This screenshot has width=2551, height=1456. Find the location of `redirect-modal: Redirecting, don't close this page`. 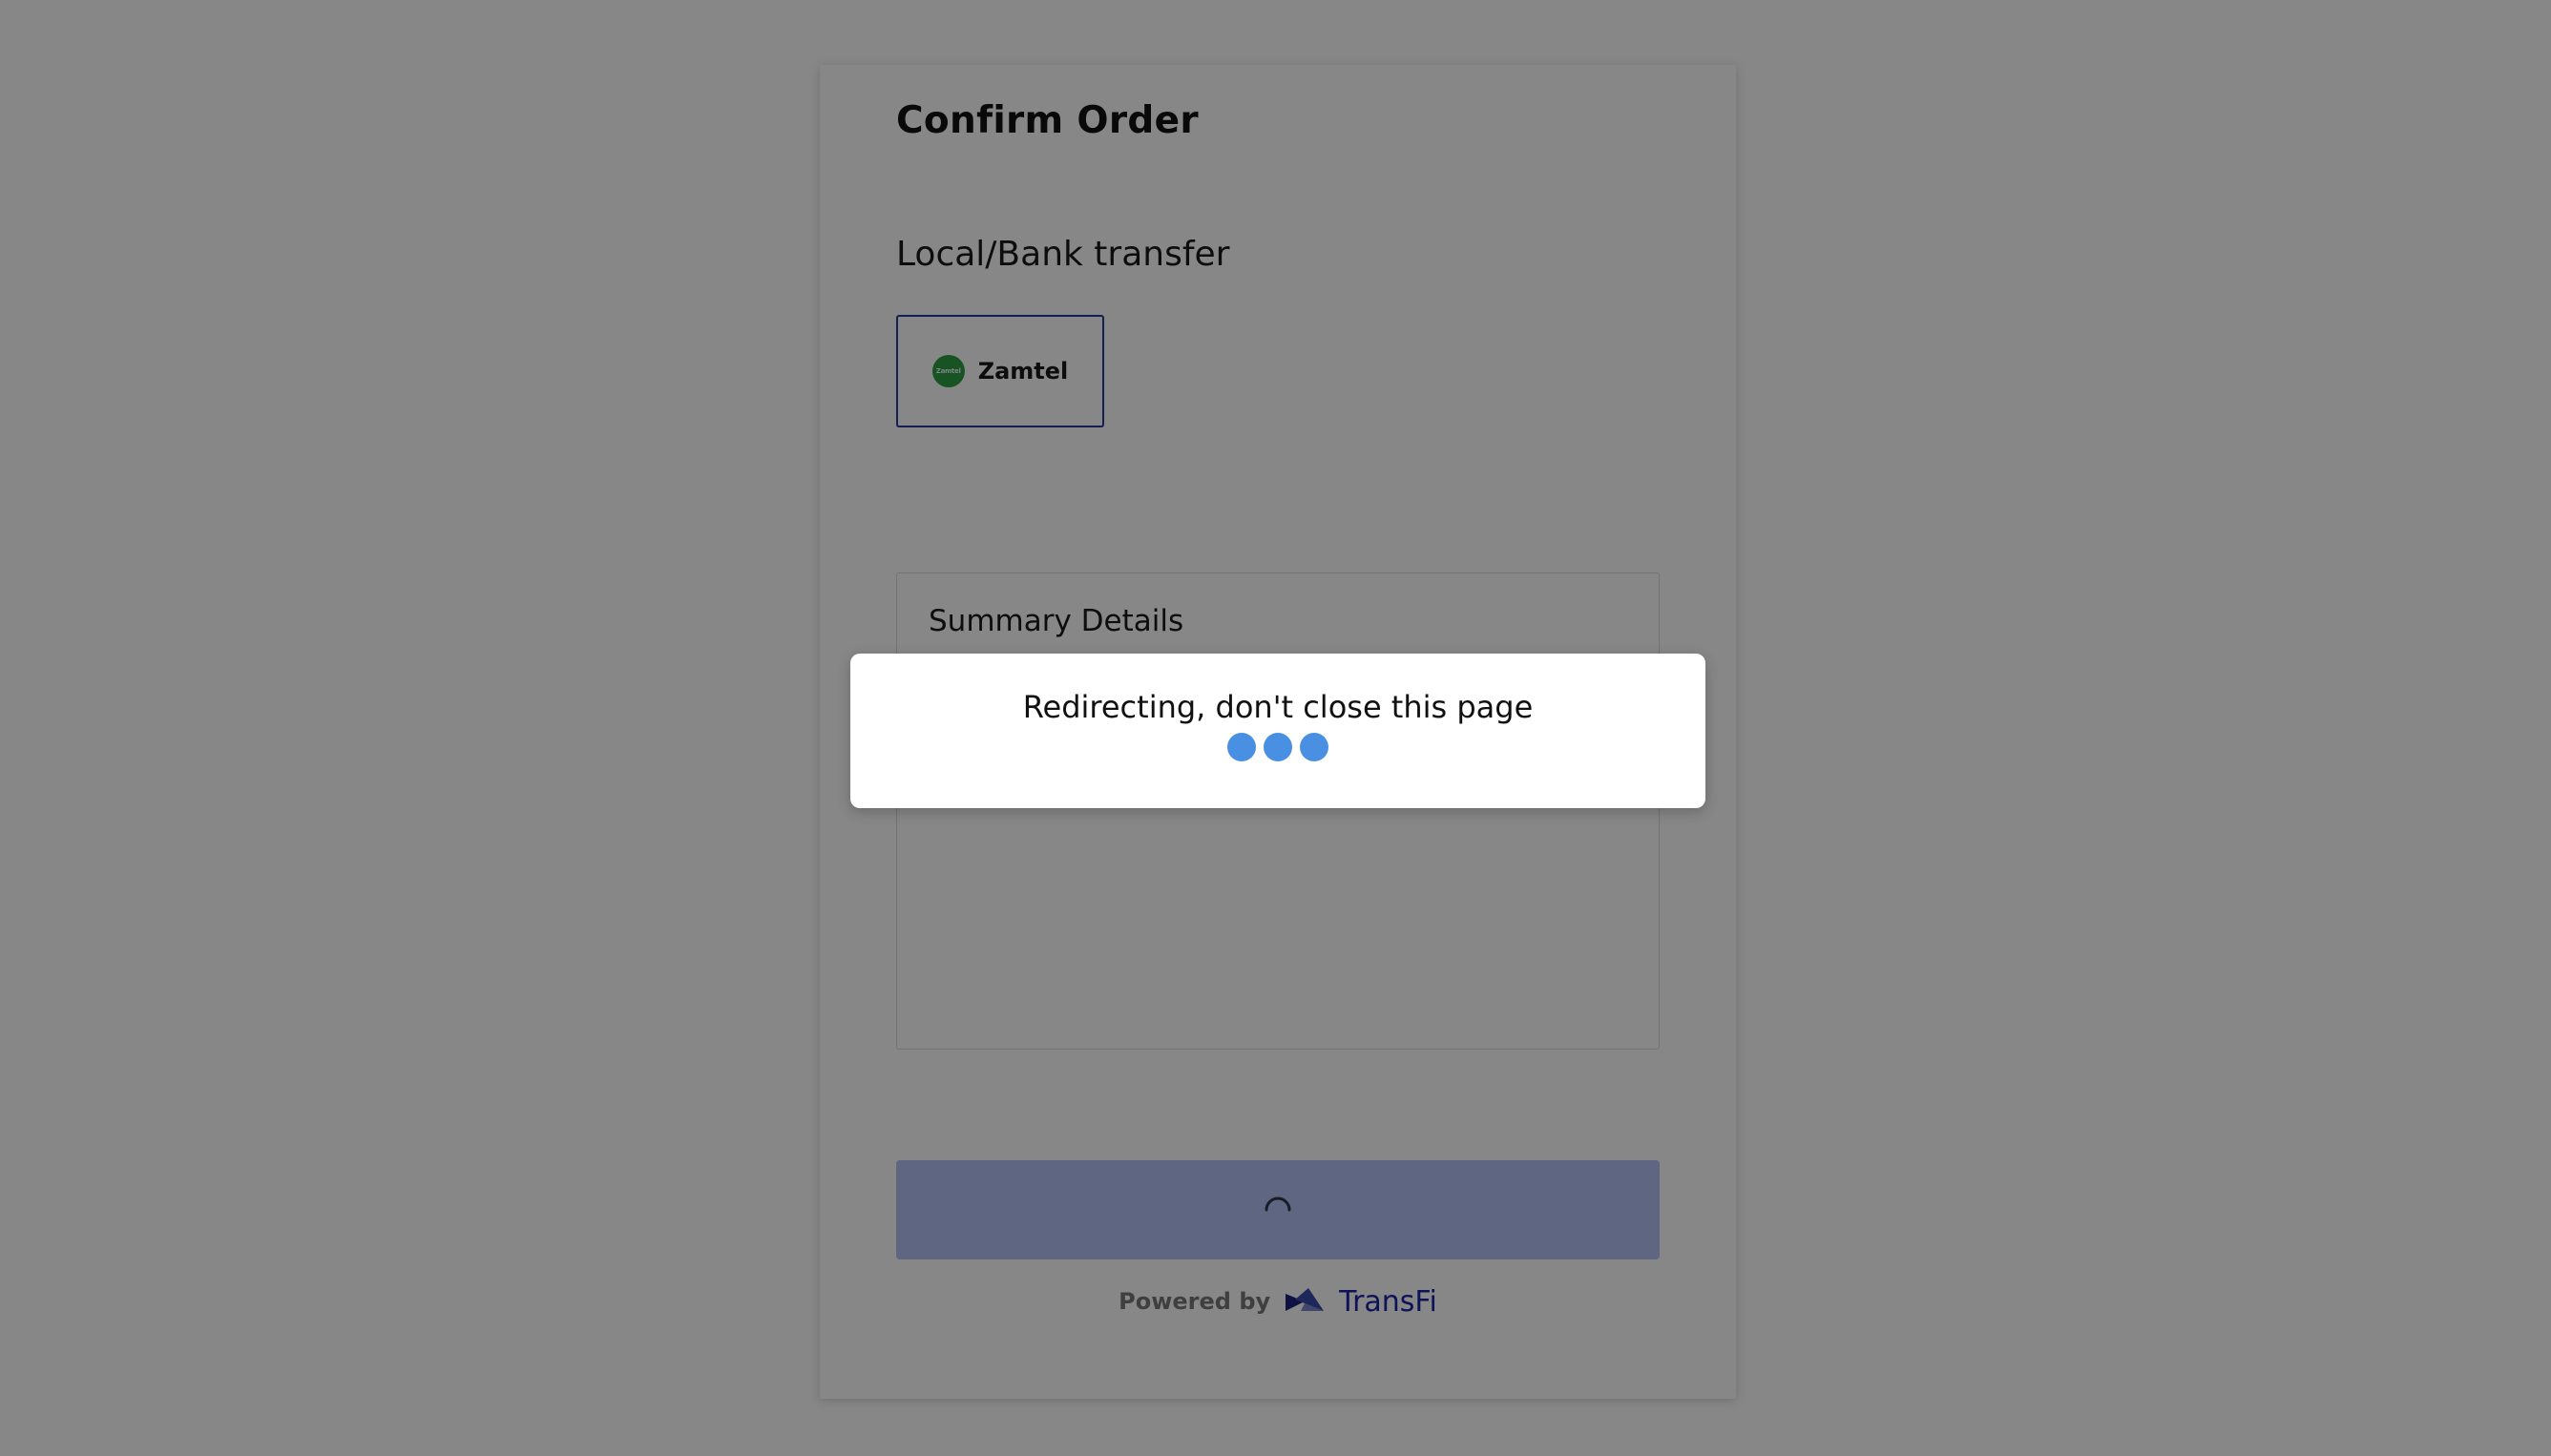

redirect-modal: Redirecting, don't close this page is located at coordinates (1277, 731).